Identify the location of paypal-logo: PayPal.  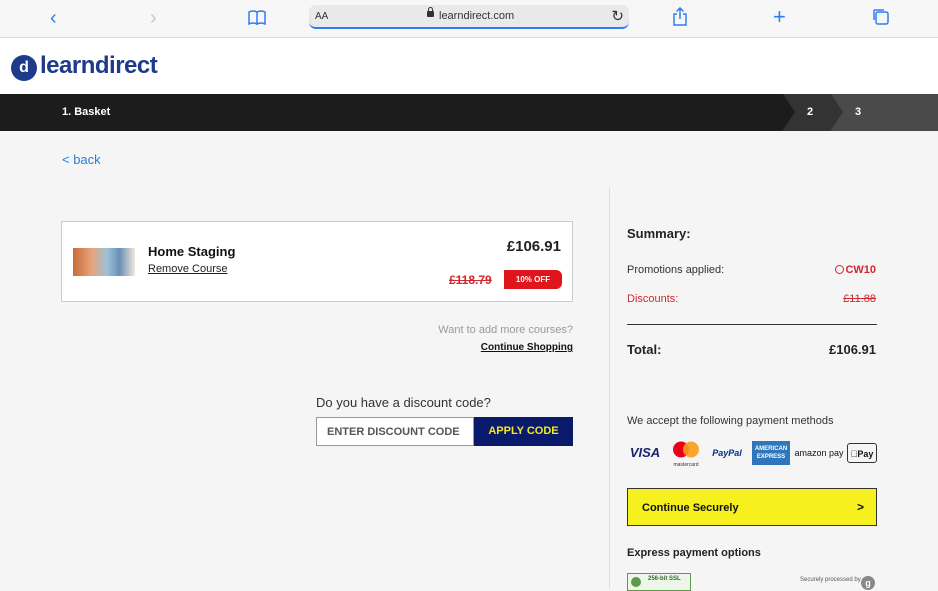
(727, 453).